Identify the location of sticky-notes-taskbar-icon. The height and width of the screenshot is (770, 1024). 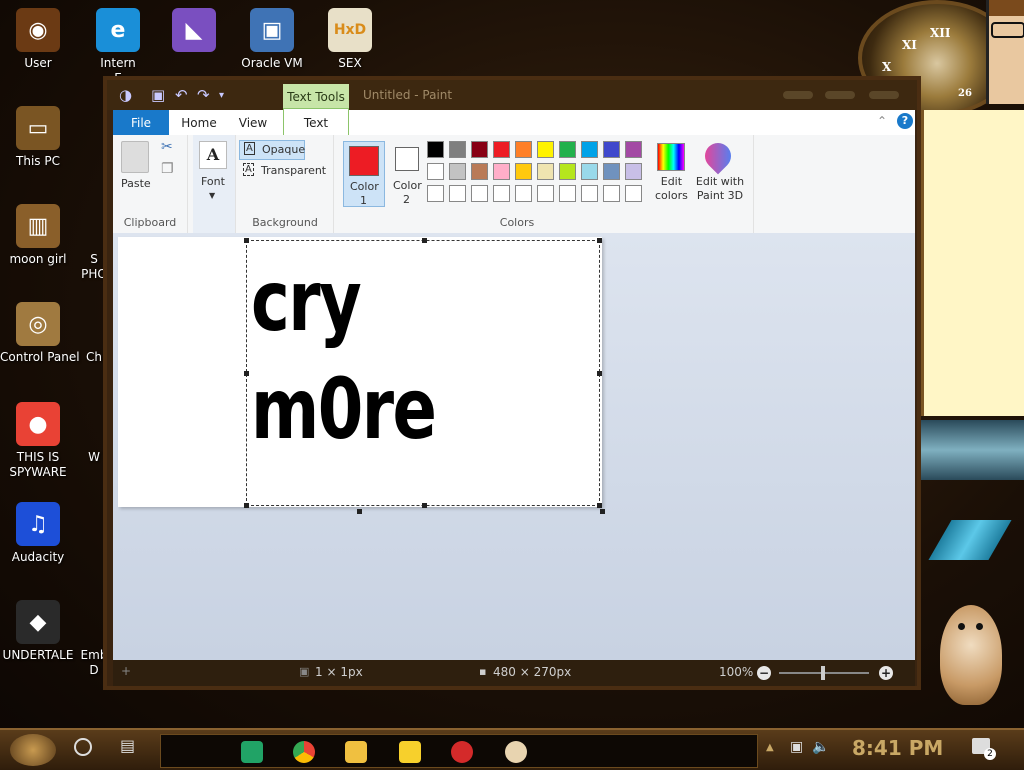
(252, 752).